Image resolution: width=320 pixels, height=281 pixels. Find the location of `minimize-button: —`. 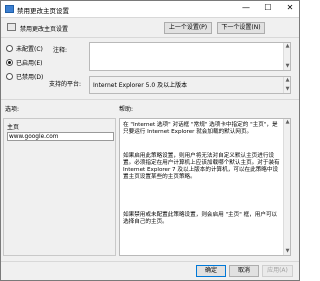

minimize-button: — is located at coordinates (246, 8).